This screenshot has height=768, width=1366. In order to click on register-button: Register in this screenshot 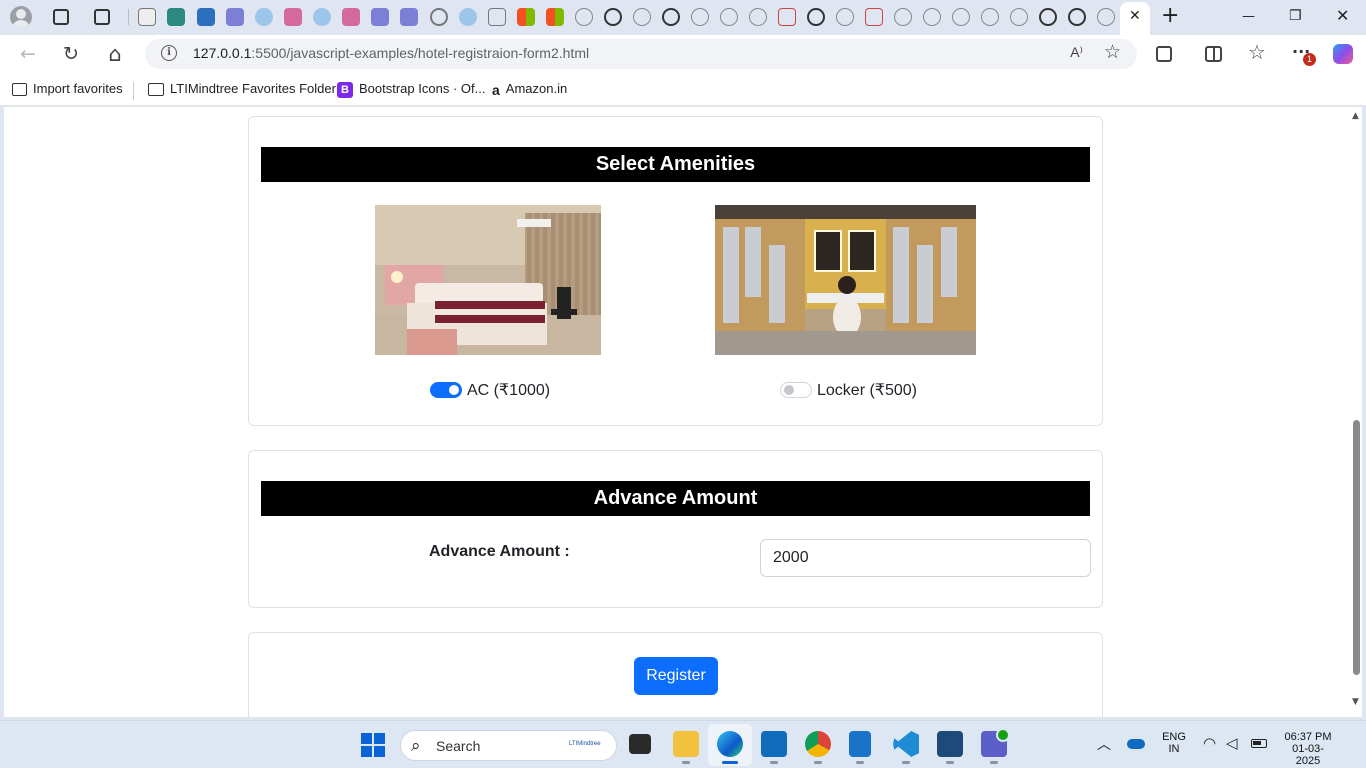, I will do `click(676, 676)`.